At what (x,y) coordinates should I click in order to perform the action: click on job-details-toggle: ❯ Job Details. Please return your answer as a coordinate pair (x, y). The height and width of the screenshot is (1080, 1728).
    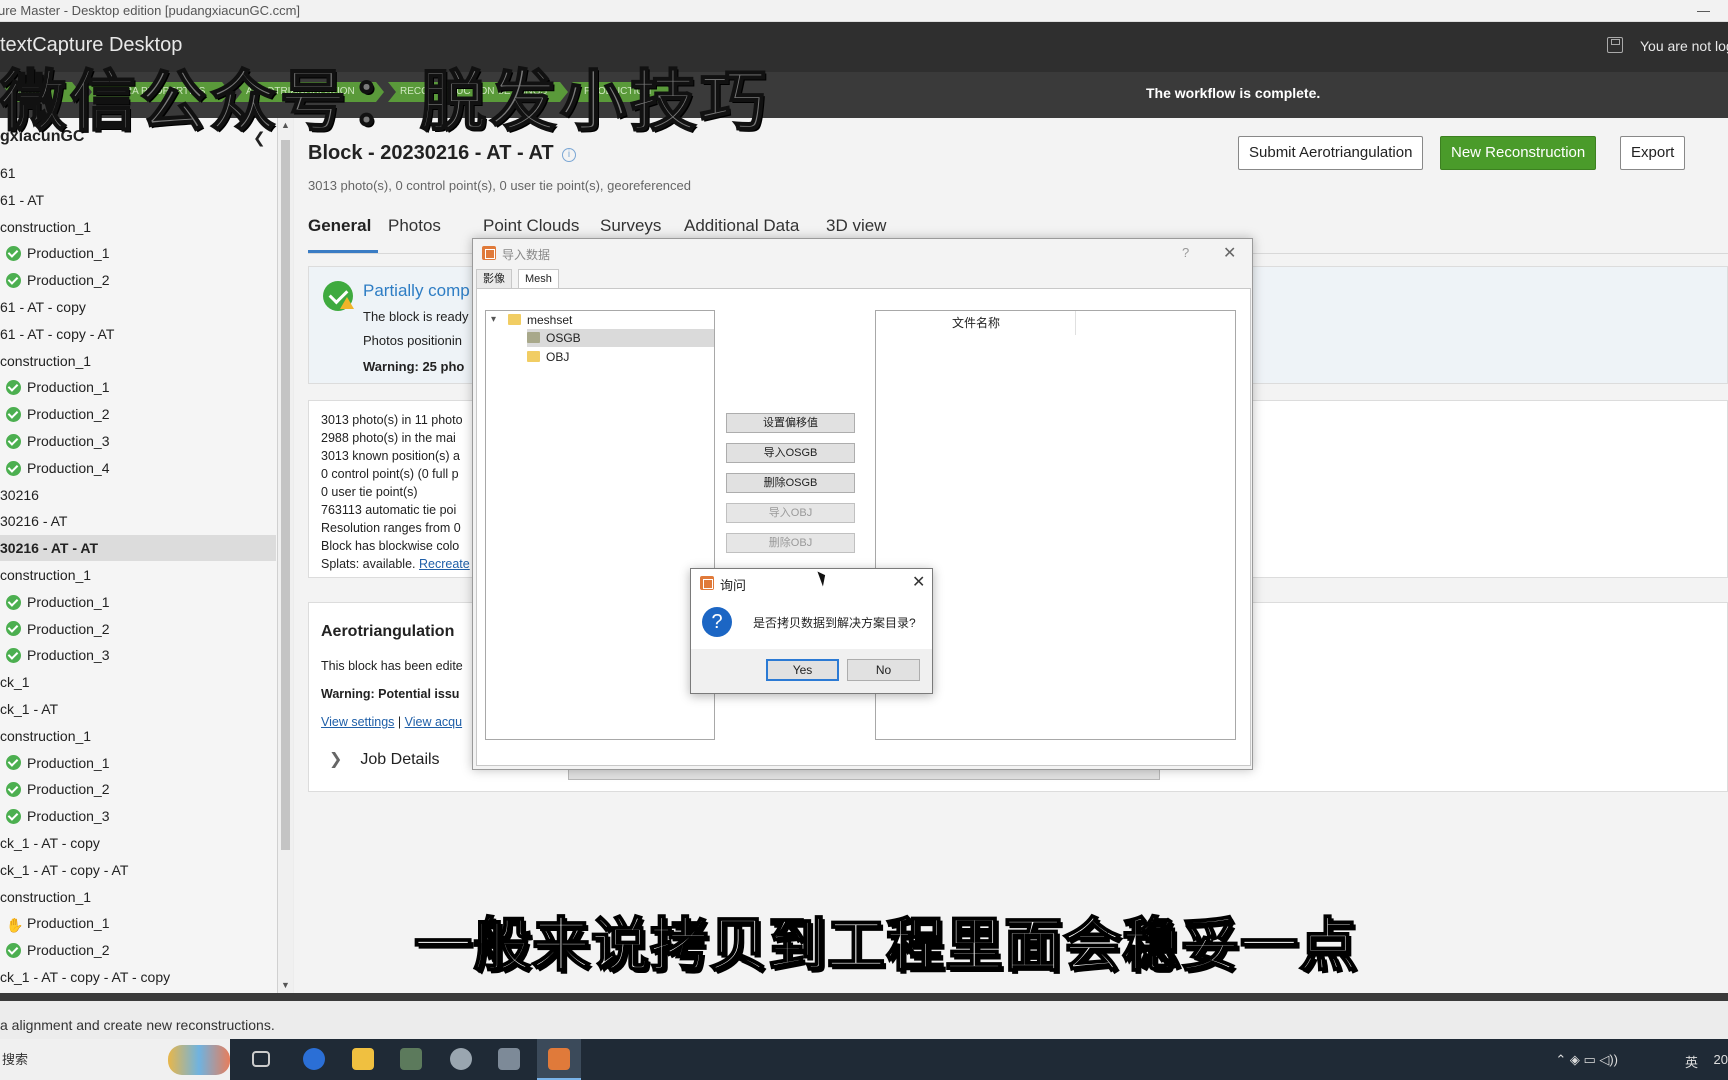
    Looking at the image, I should click on (384, 759).